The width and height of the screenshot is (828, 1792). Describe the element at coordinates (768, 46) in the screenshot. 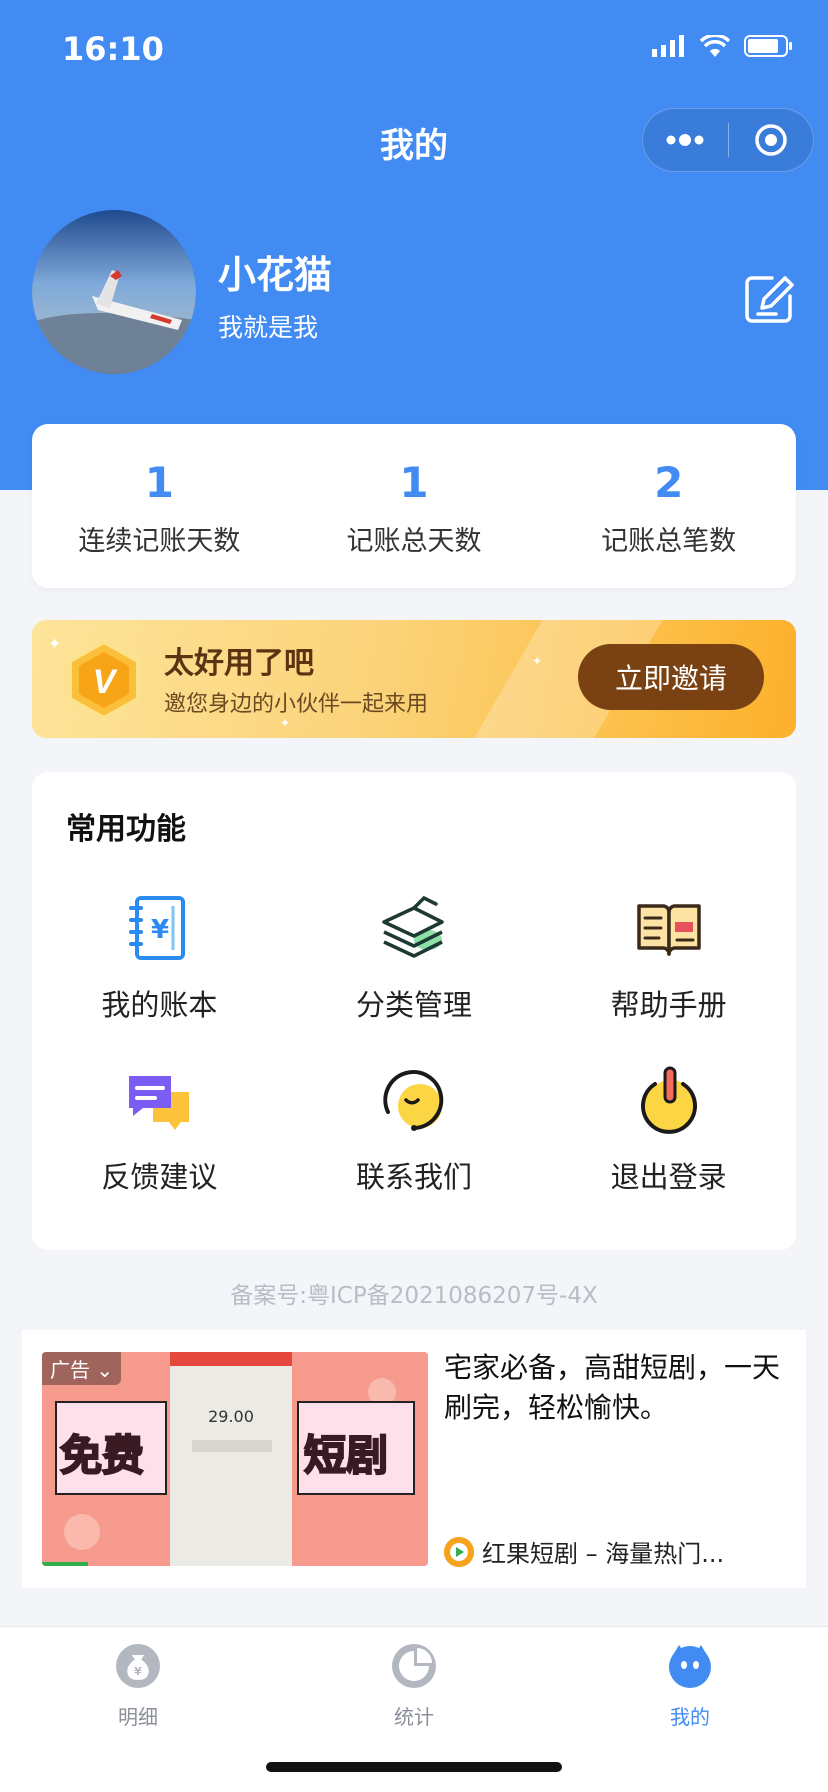

I see `battery-icon` at that location.